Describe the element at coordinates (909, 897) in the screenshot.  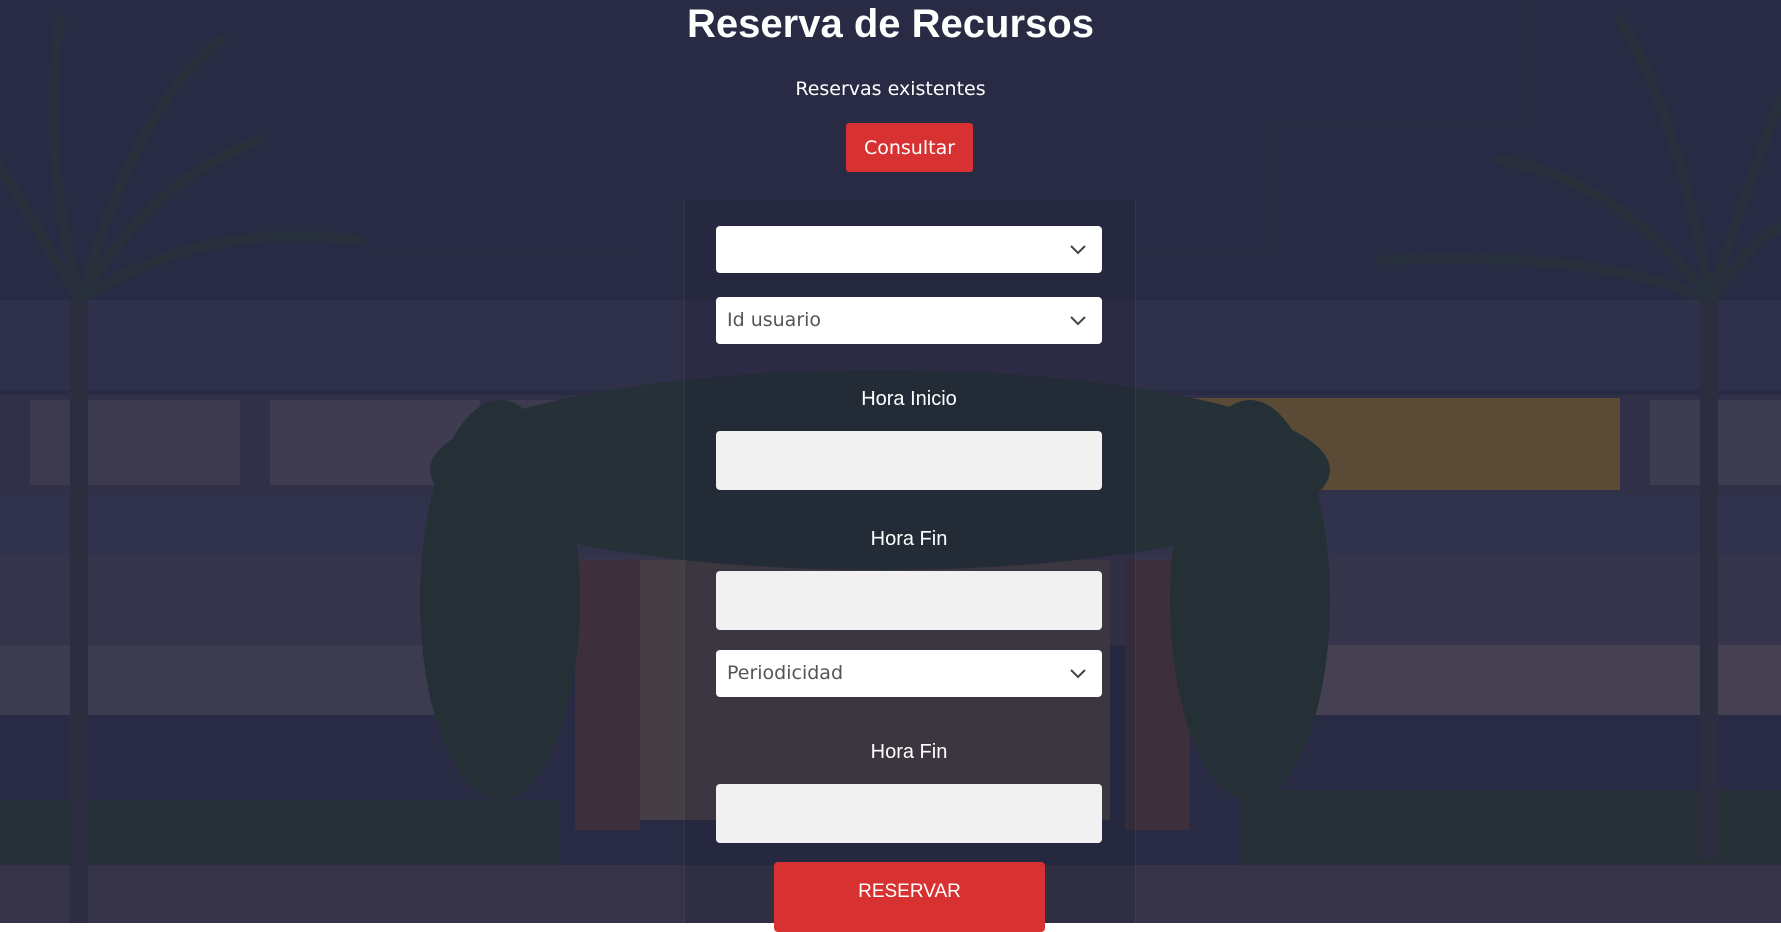
I see `reserve-button: RESERVAR` at that location.